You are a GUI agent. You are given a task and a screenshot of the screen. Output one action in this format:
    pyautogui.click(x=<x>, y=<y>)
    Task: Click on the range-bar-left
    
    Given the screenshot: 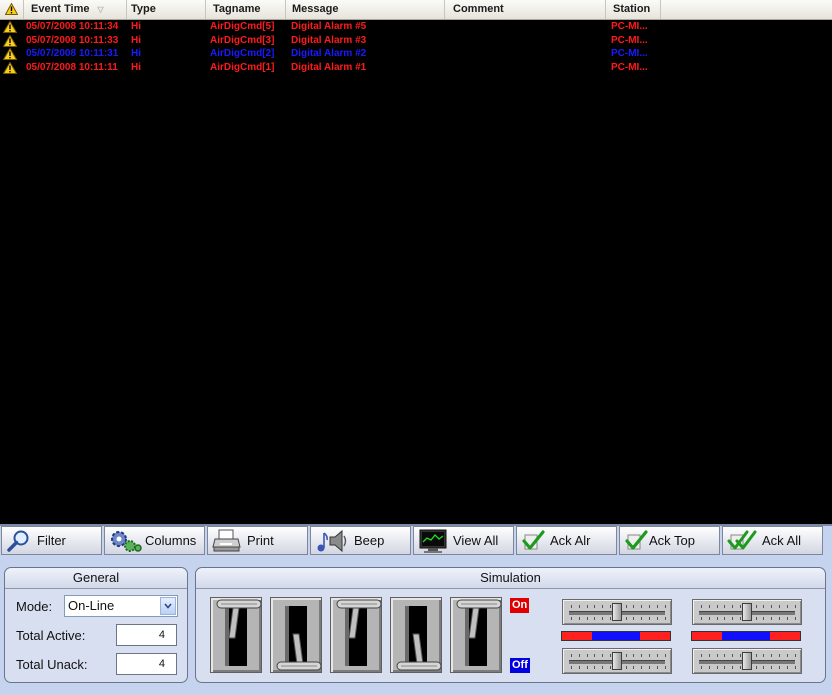 What is the action you would take?
    pyautogui.click(x=616, y=636)
    